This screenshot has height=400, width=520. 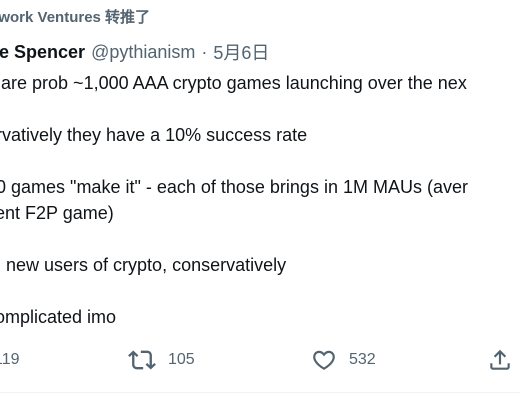 What do you see at coordinates (143, 265) in the screenshot?
I see `tweet-line: M new users of crypto, conservatively` at bounding box center [143, 265].